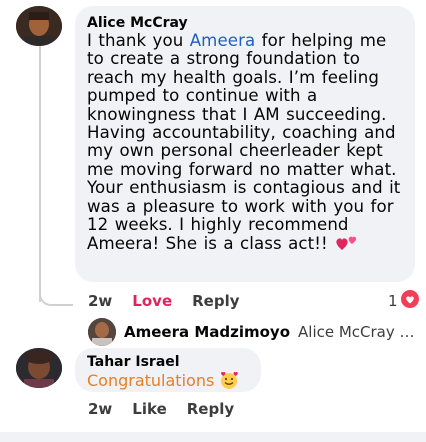  I want to click on comment-author: Tahar Israel, so click(168, 362).